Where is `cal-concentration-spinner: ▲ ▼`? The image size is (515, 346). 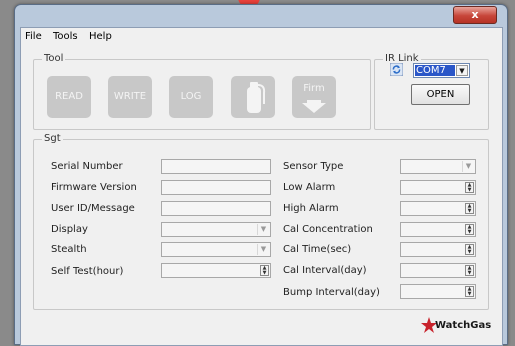
cal-concentration-spinner: ▲ ▼ is located at coordinates (438, 229).